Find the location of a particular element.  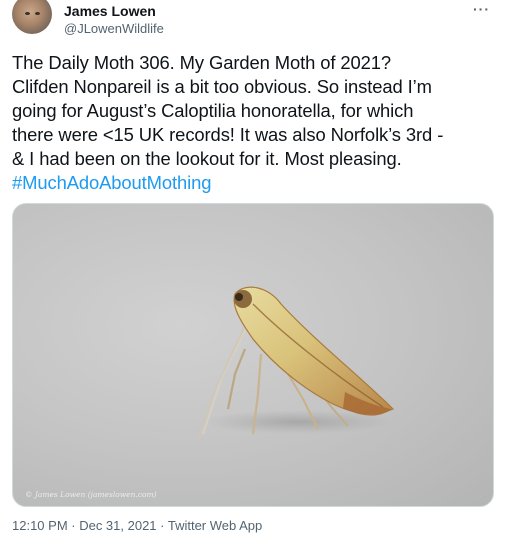

author-name: James Lowen is located at coordinates (110, 11).